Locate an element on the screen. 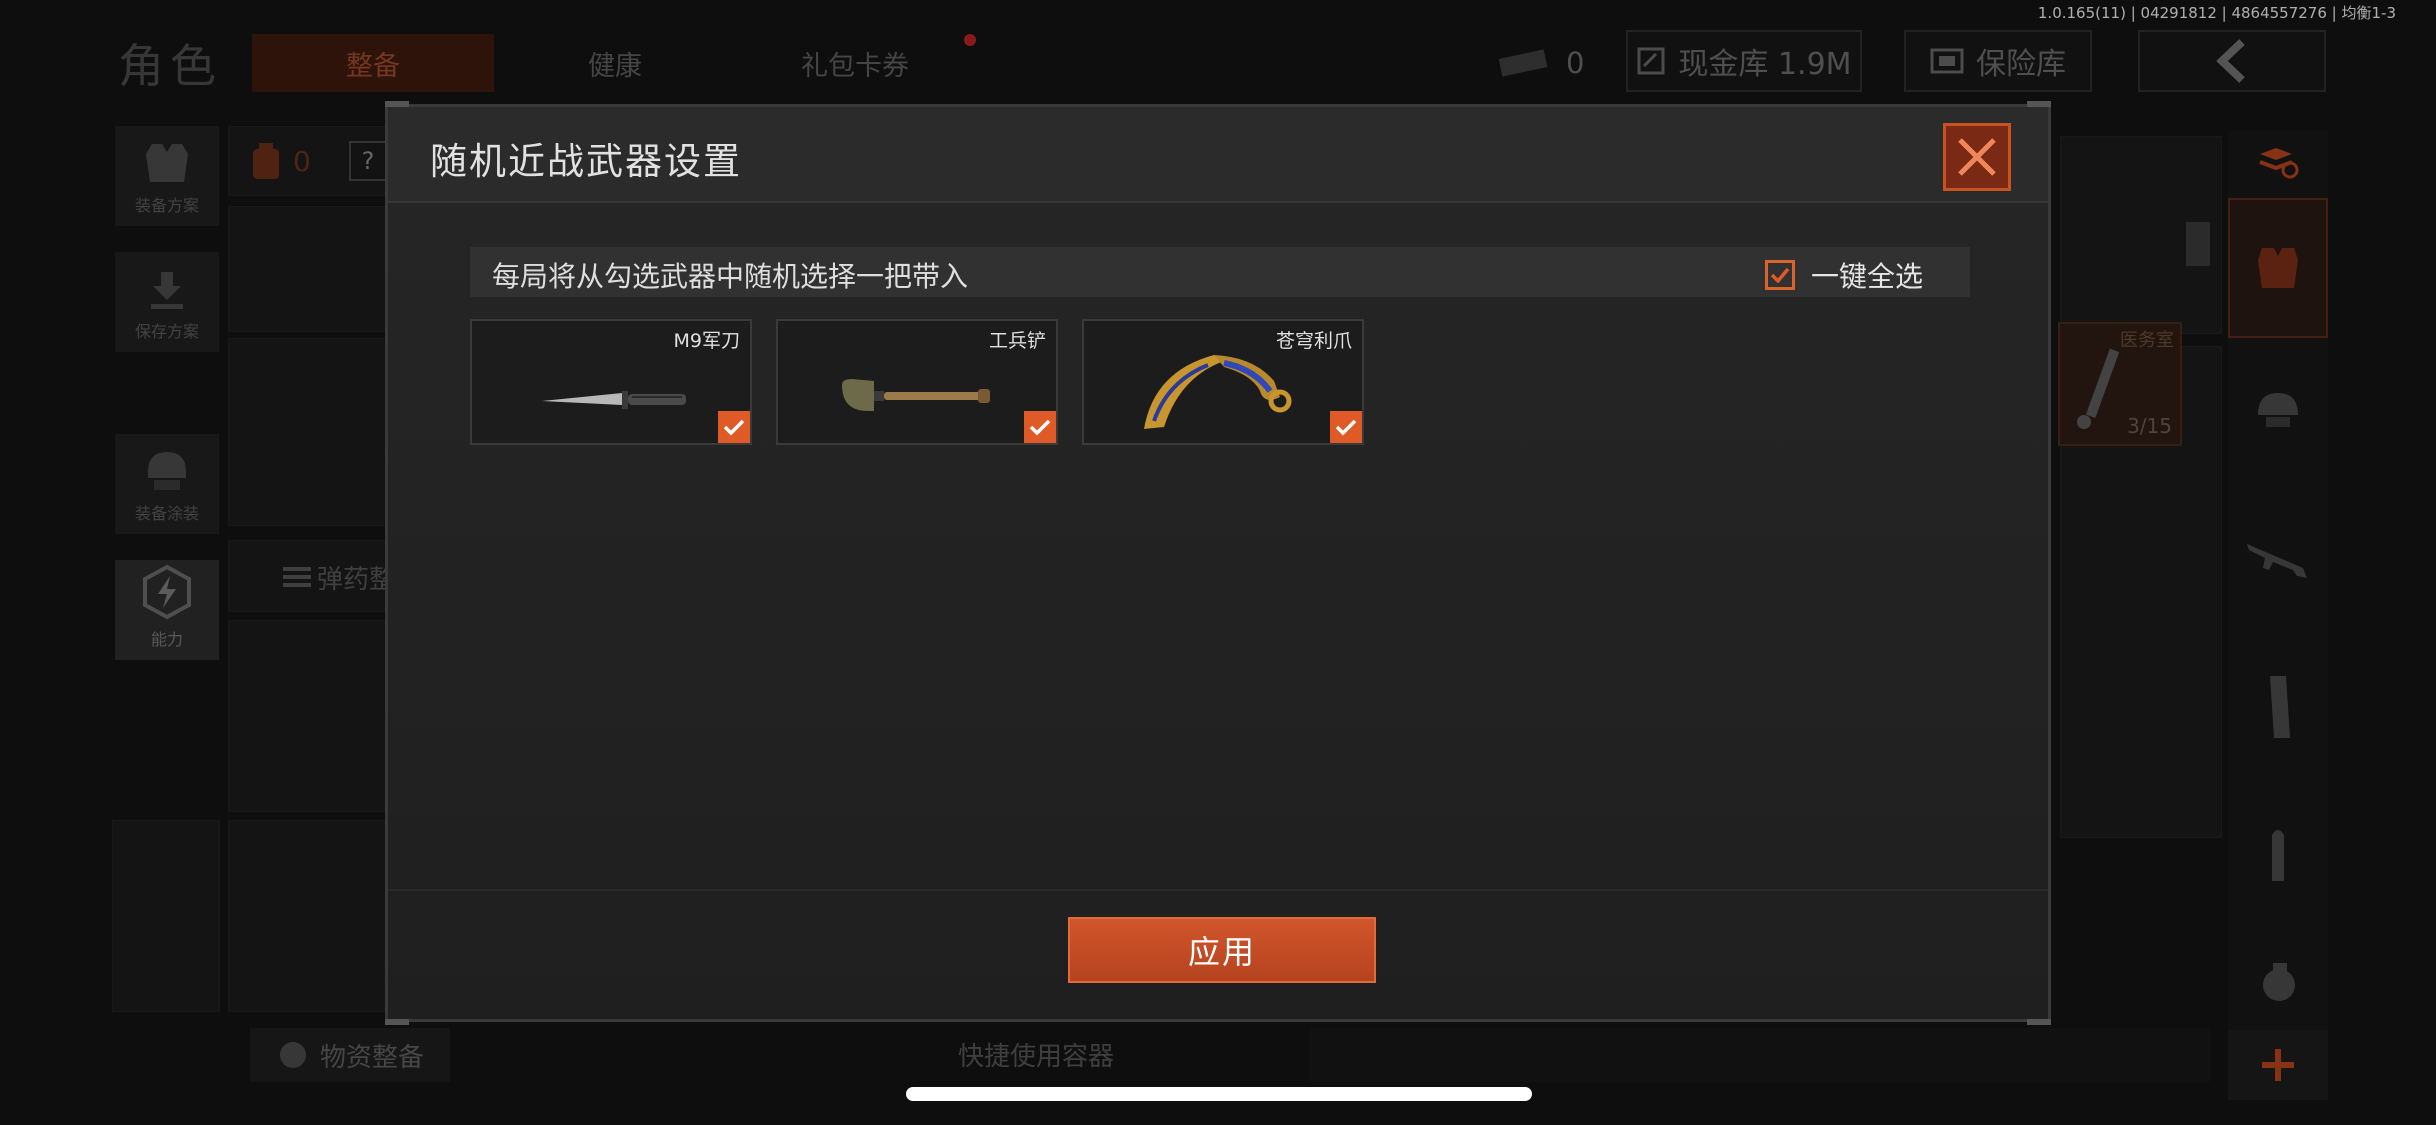 Image resolution: width=2436 pixels, height=1125 pixels. hint-bar: 每局将从勾选武器中随机选择一把带入 一键全选 is located at coordinates (1220, 272).